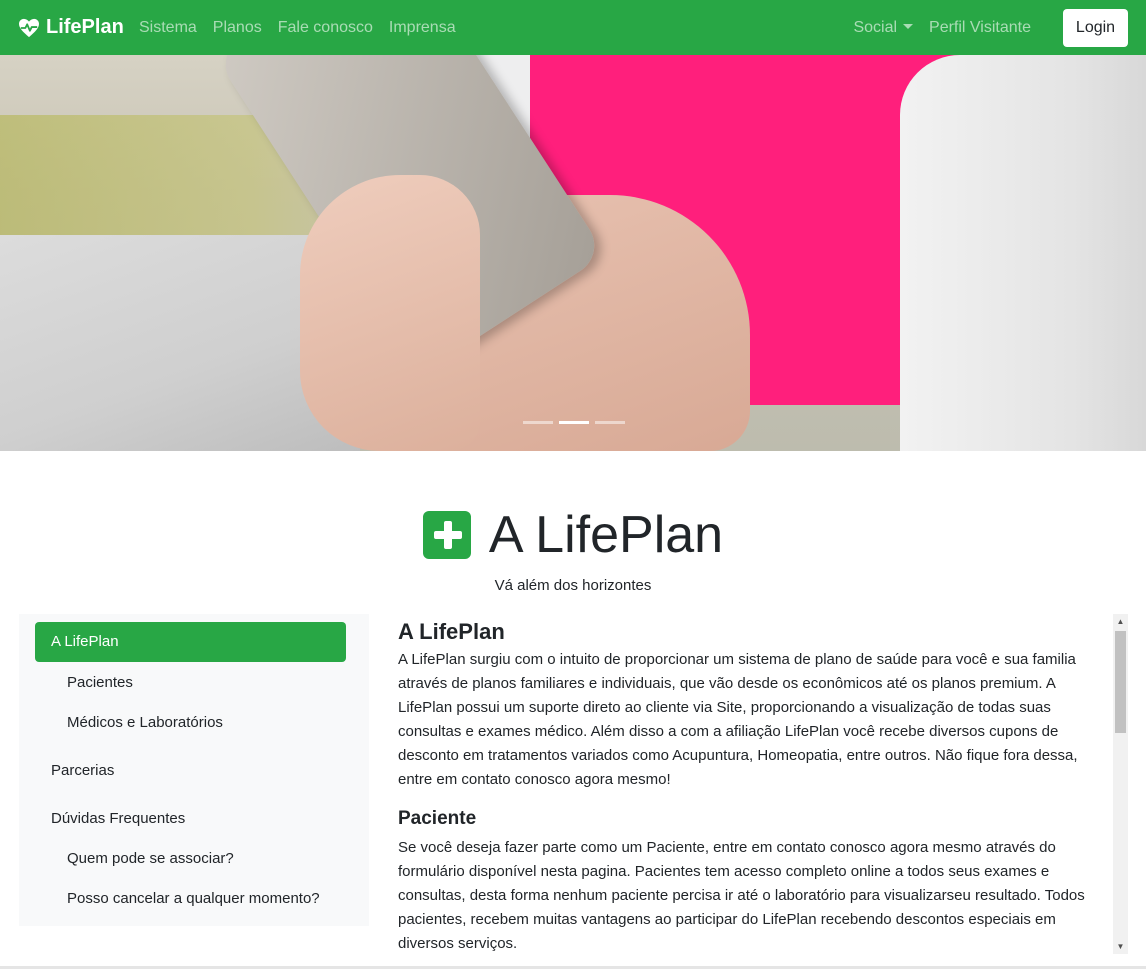  I want to click on brand-link: LifePlan, so click(71, 27).